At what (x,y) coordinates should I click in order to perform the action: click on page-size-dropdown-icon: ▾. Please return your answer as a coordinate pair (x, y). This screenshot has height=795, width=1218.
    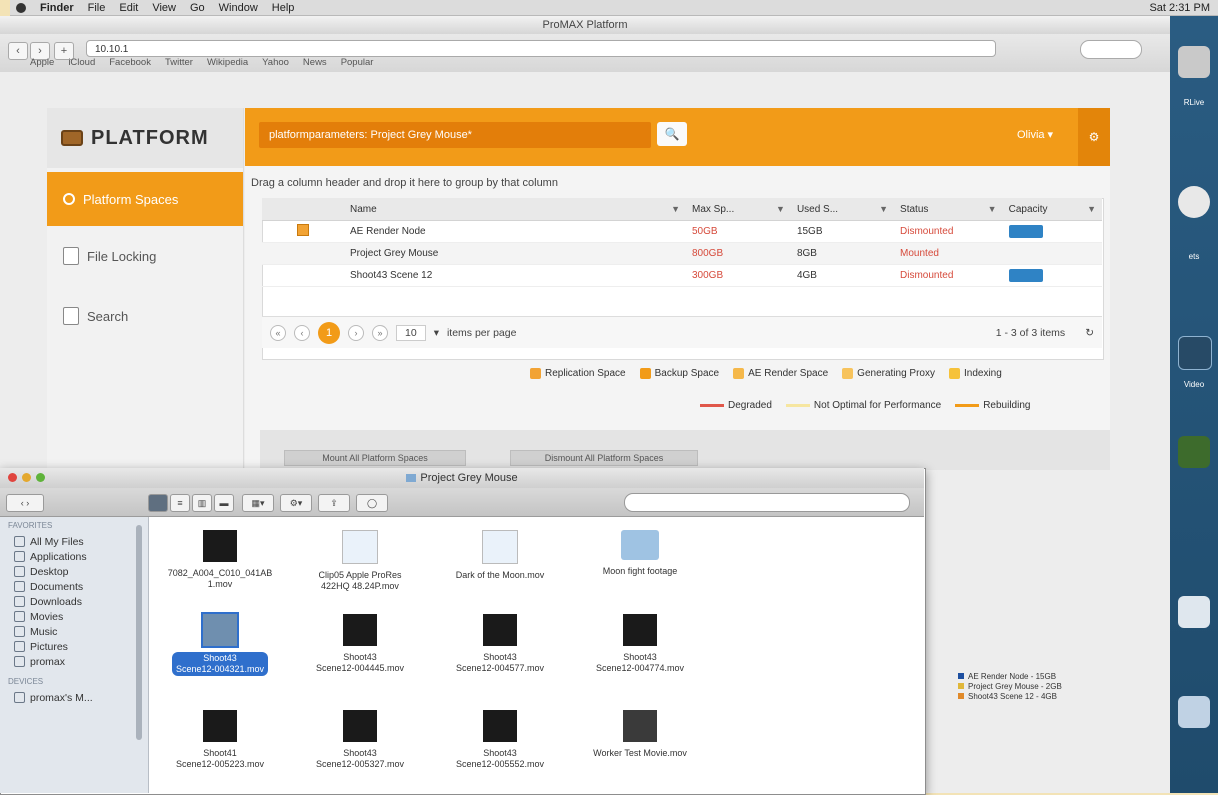
    Looking at the image, I should click on (436, 333).